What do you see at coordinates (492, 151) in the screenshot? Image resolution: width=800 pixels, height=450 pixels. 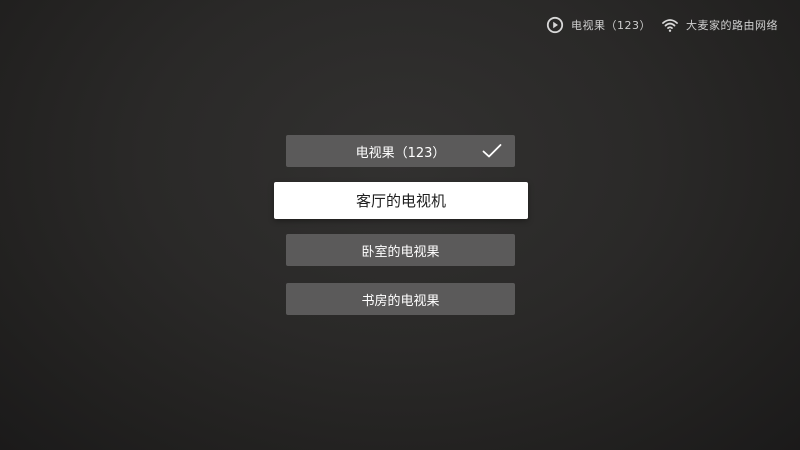 I see `check-icon` at bounding box center [492, 151].